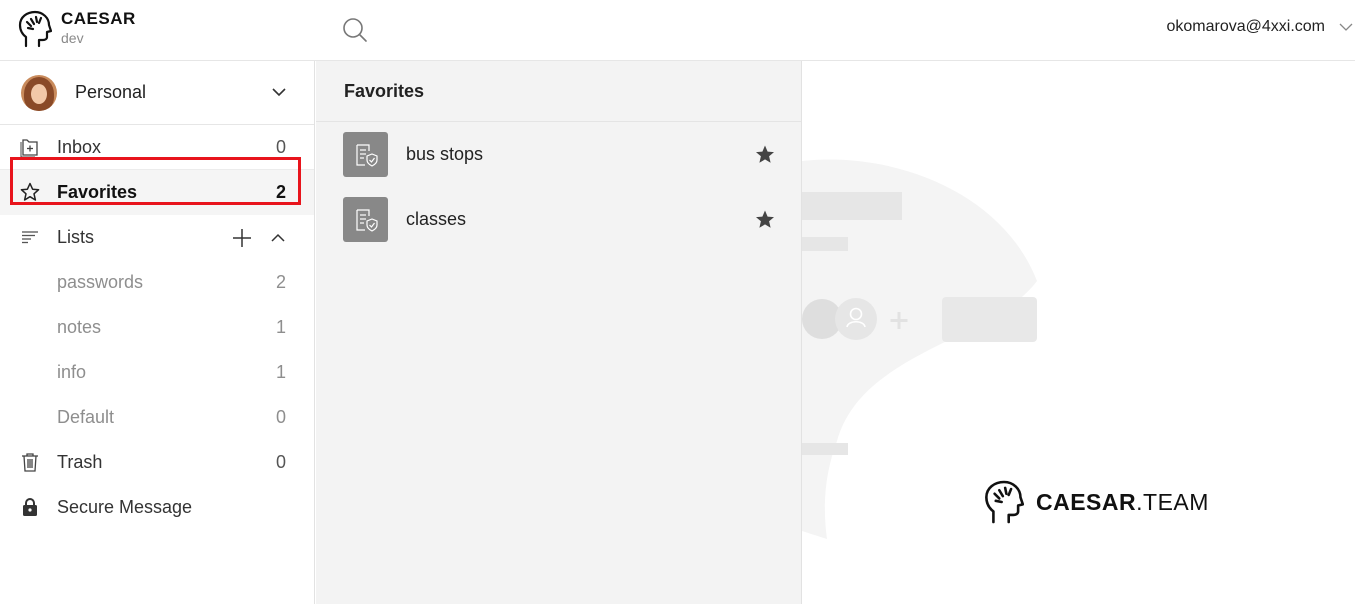 The width and height of the screenshot is (1355, 604). I want to click on sidebar-item-label: passwords, so click(100, 282).